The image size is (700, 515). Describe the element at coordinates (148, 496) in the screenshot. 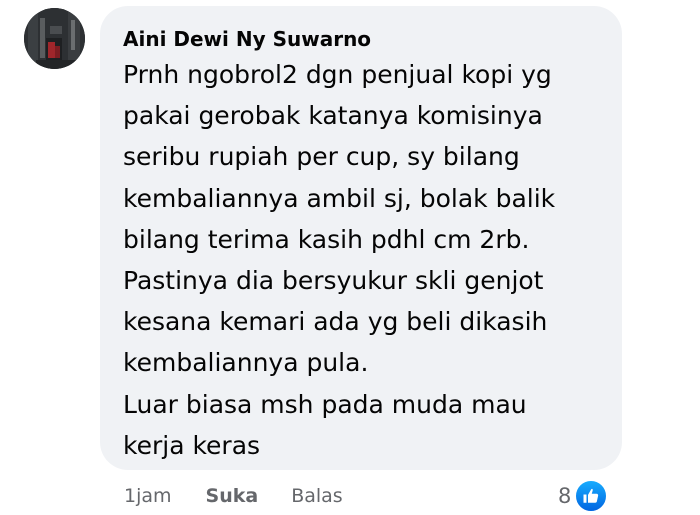

I see `comment-timestamp: 1jam` at that location.